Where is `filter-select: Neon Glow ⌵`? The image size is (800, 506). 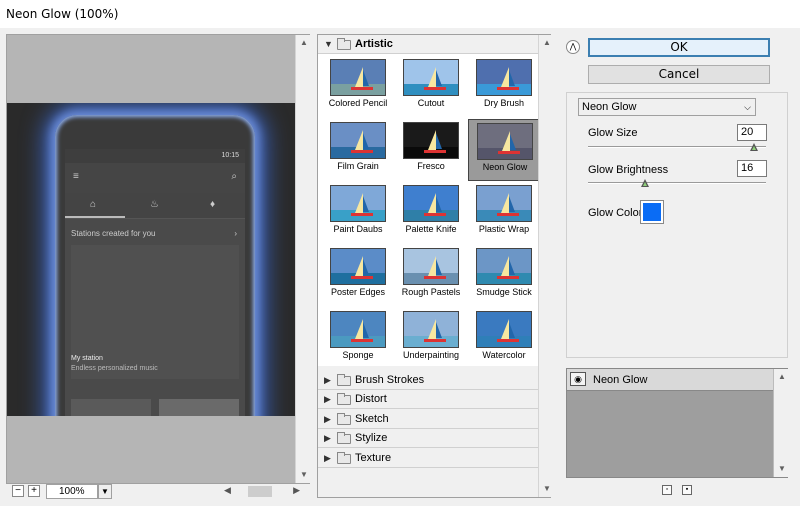 filter-select: Neon Glow ⌵ is located at coordinates (667, 107).